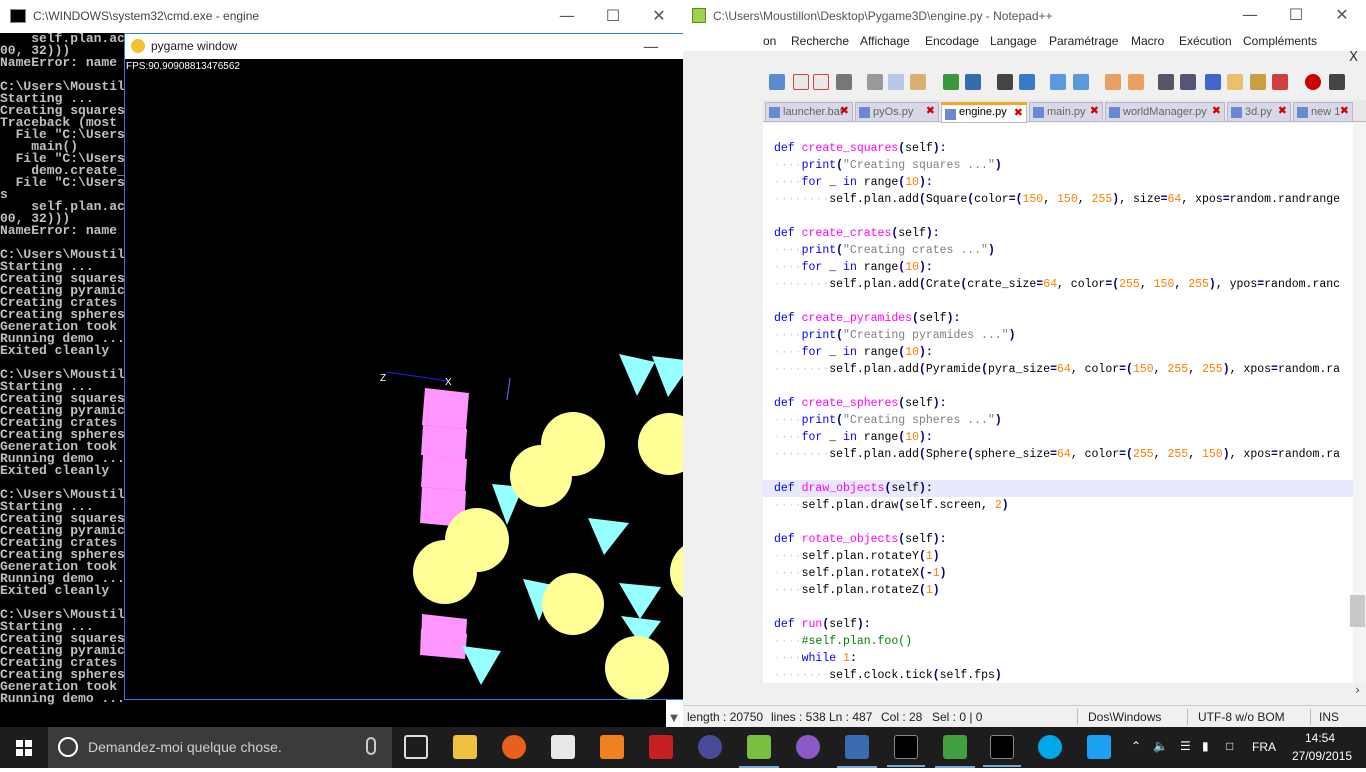  I want to click on menu-item-affichage: Affichage, so click(885, 41).